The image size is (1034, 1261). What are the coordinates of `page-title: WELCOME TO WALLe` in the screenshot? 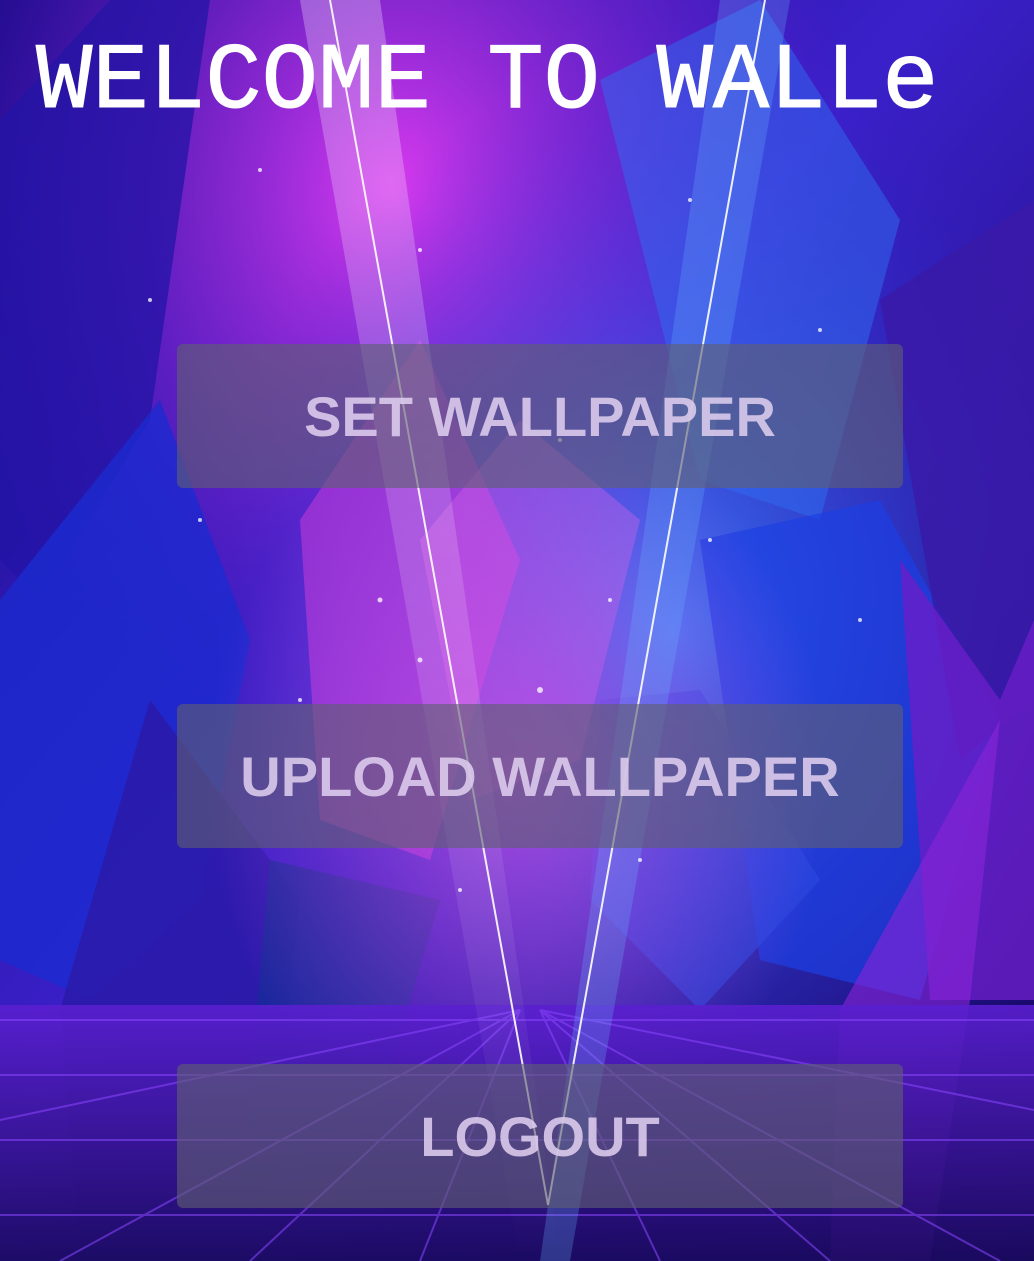 It's located at (488, 83).